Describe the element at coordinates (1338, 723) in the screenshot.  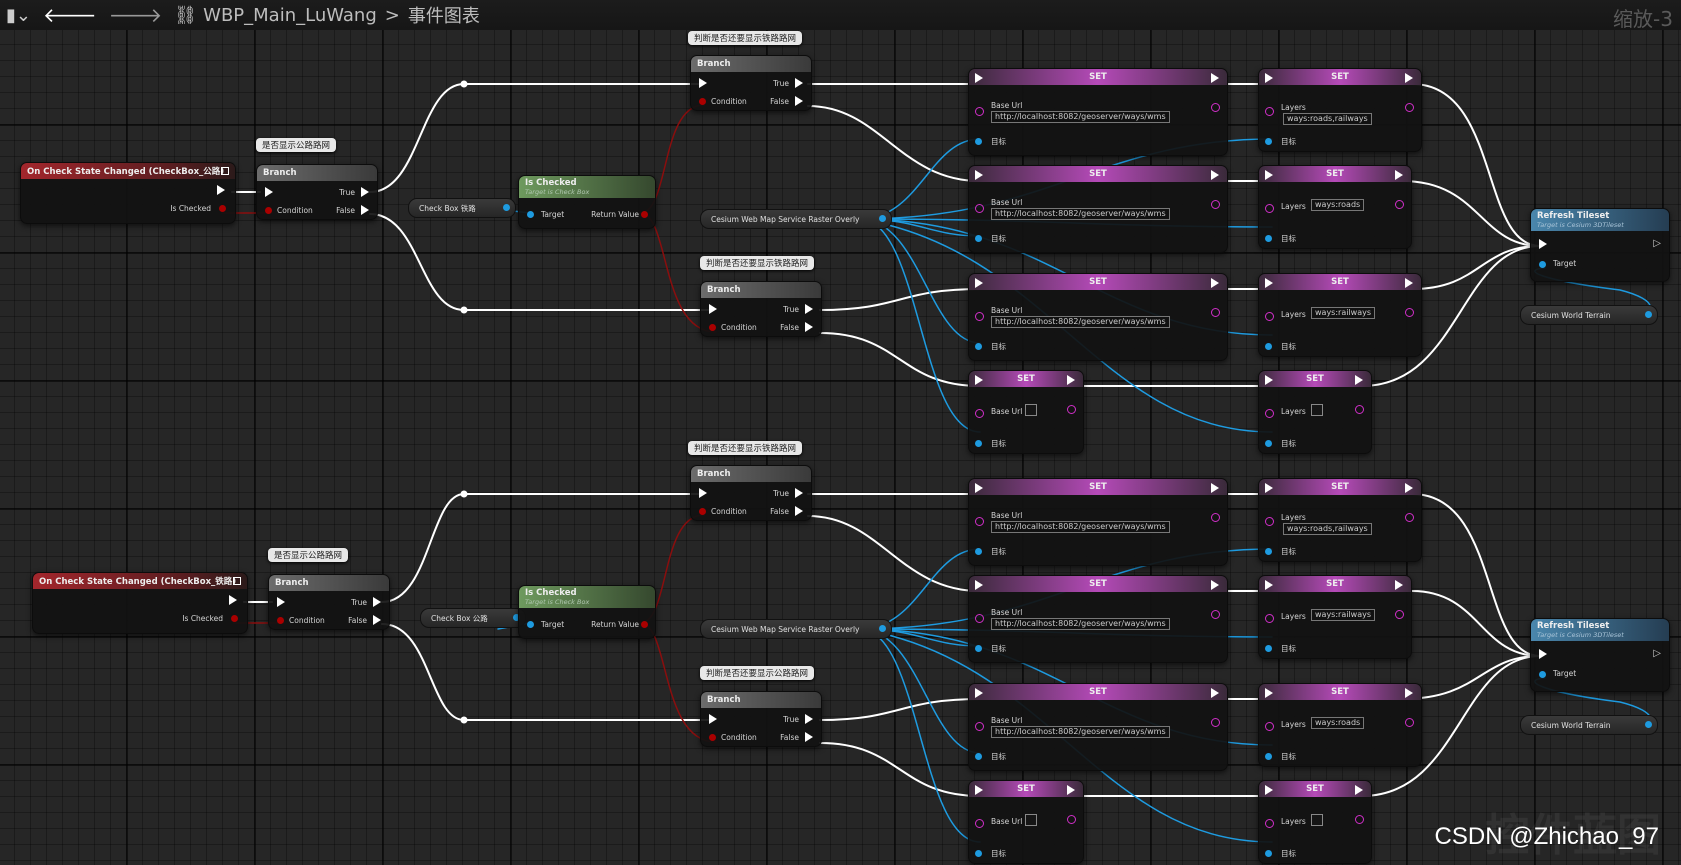
I see `layers-field: ways:roads` at that location.